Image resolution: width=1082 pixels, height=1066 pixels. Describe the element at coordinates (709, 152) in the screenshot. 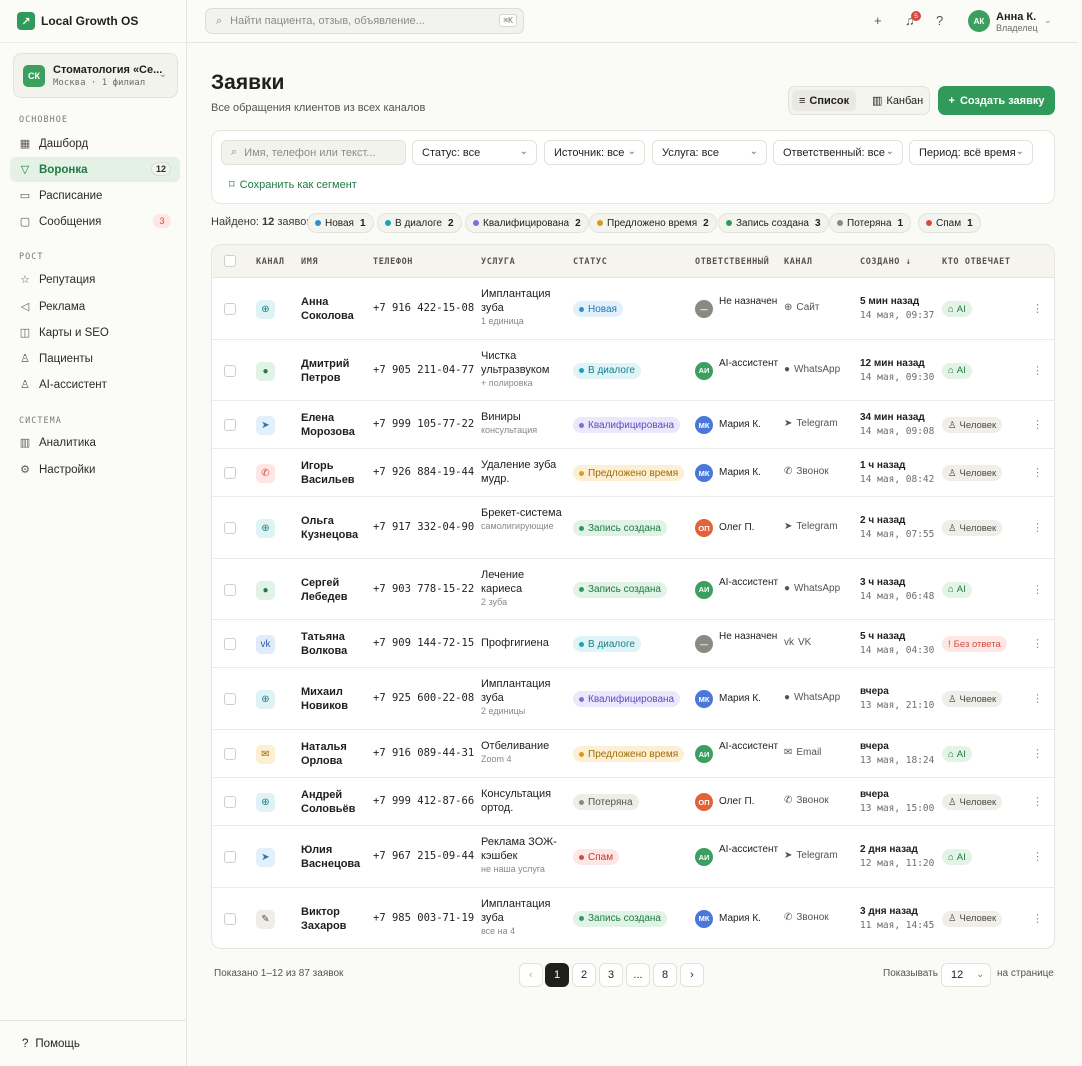

I see `filter-service-select: Услуга: все ⌄` at that location.